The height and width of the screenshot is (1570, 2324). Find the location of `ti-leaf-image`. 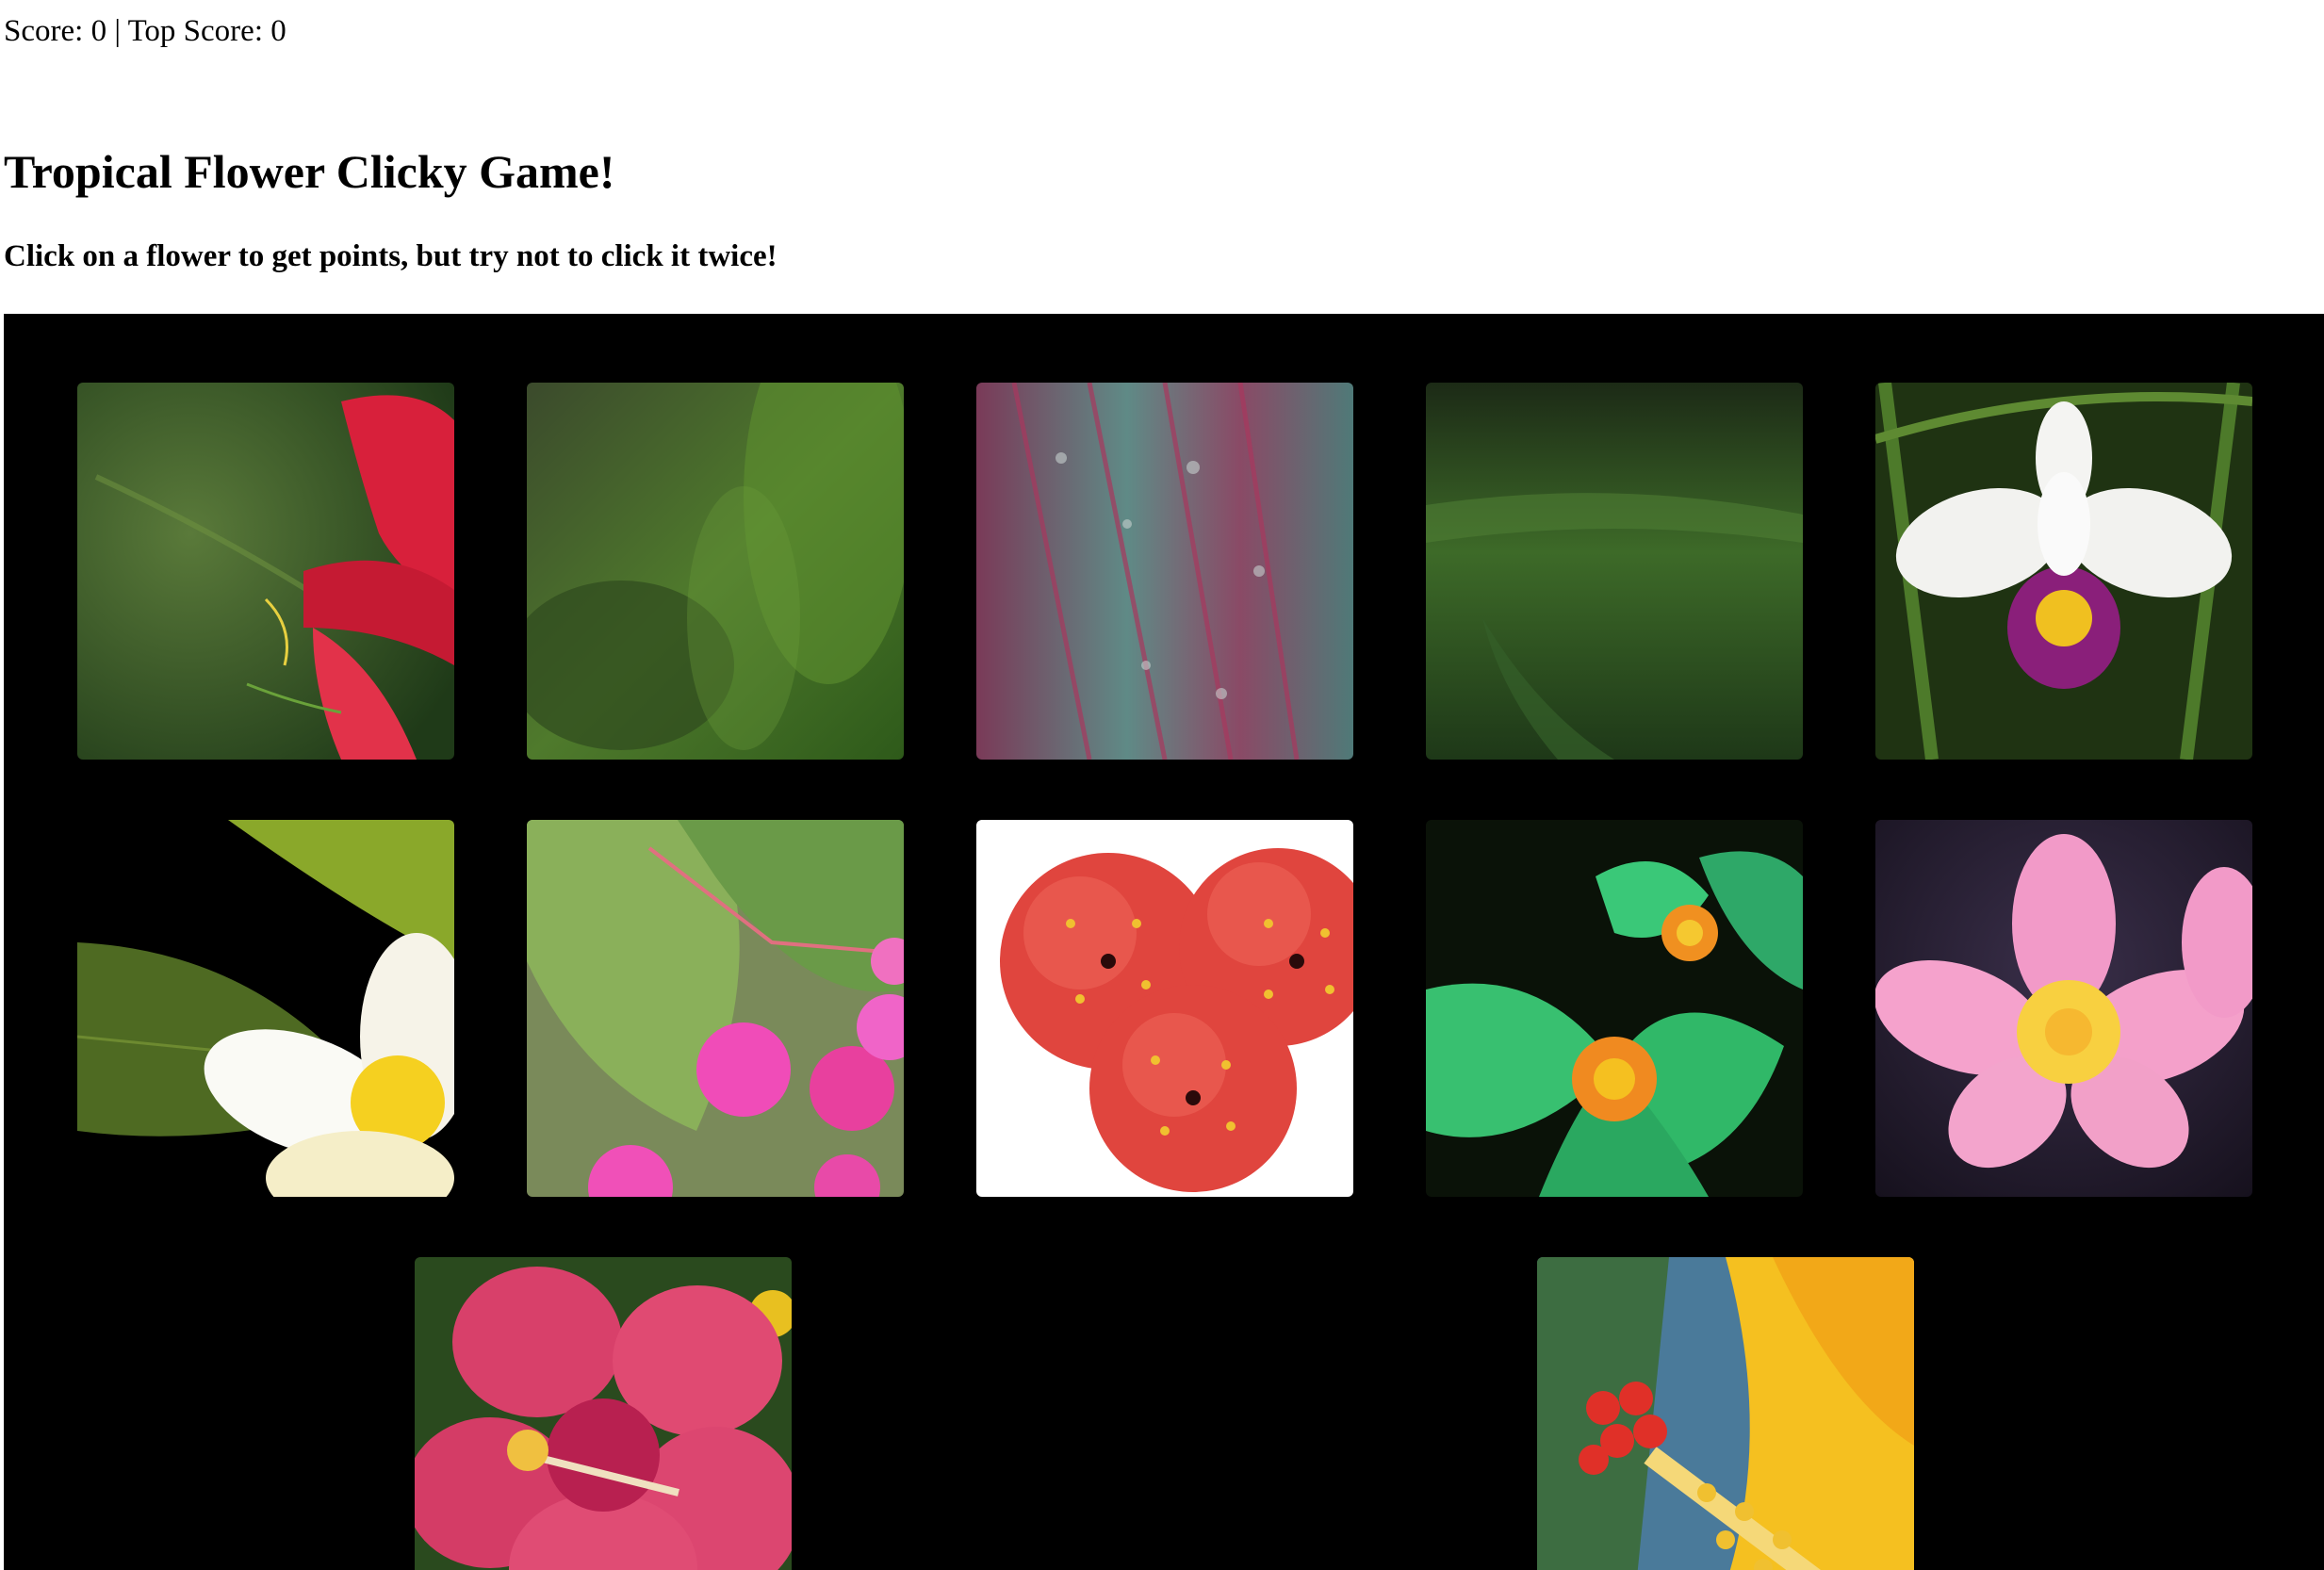

ti-leaf-image is located at coordinates (1164, 571).